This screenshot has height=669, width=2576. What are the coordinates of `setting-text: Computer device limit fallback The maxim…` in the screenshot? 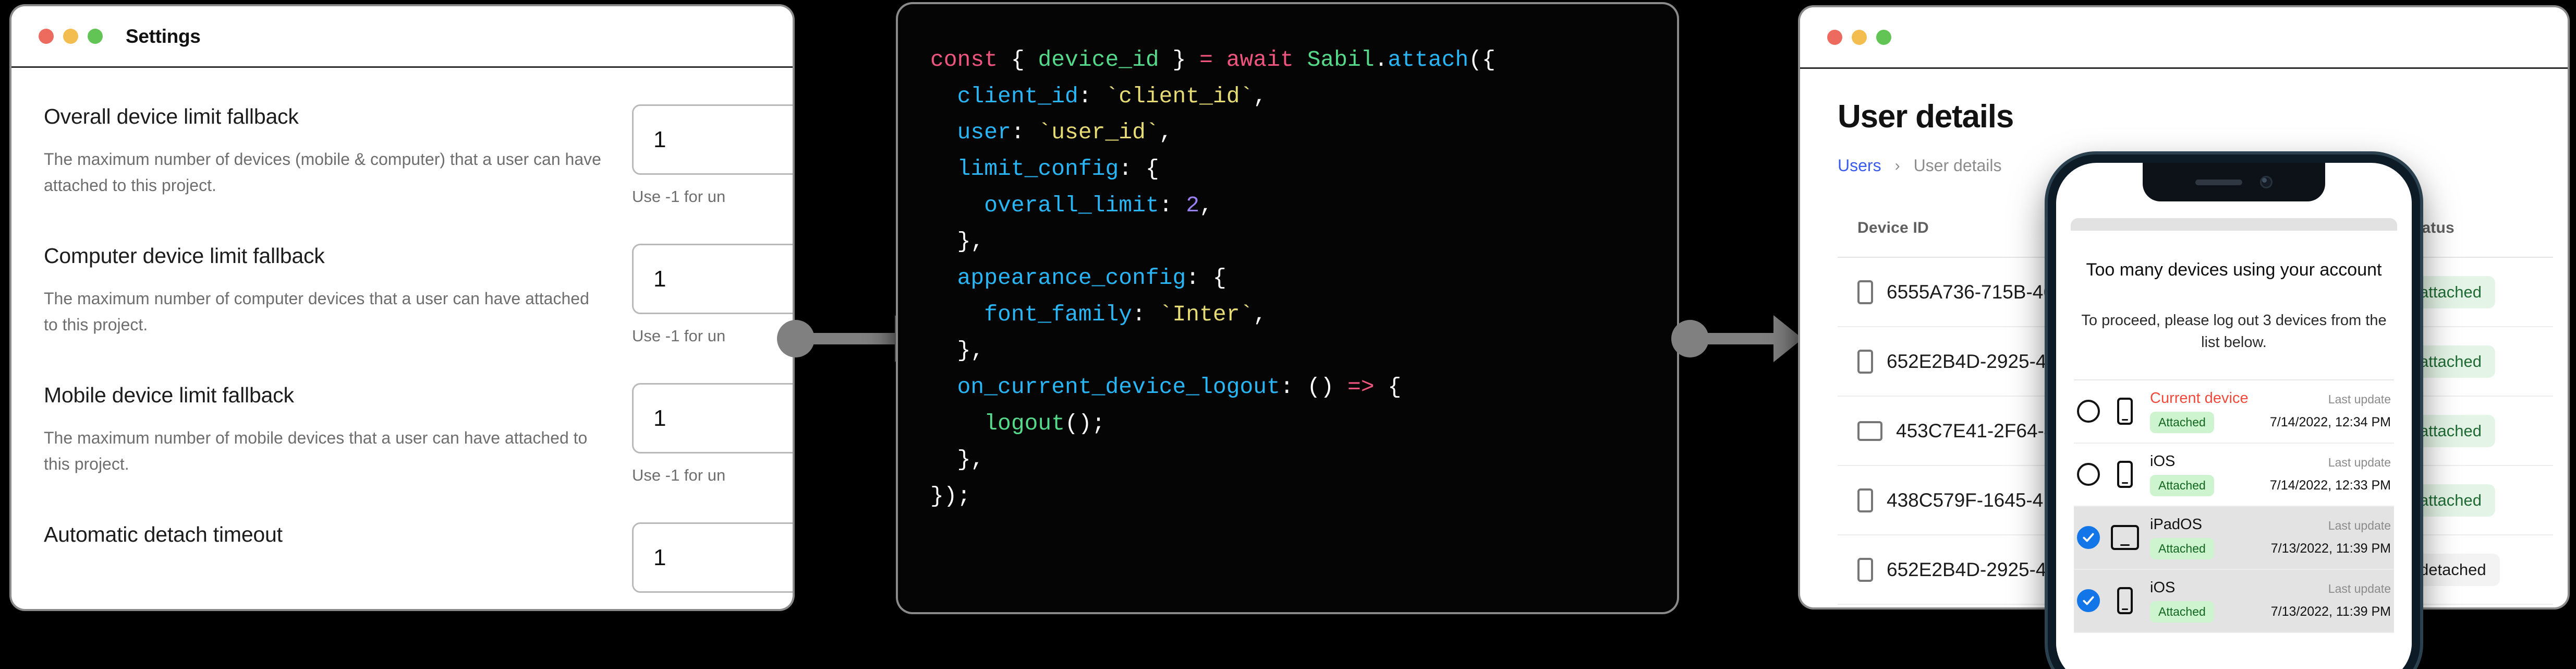 It's located at (336, 291).